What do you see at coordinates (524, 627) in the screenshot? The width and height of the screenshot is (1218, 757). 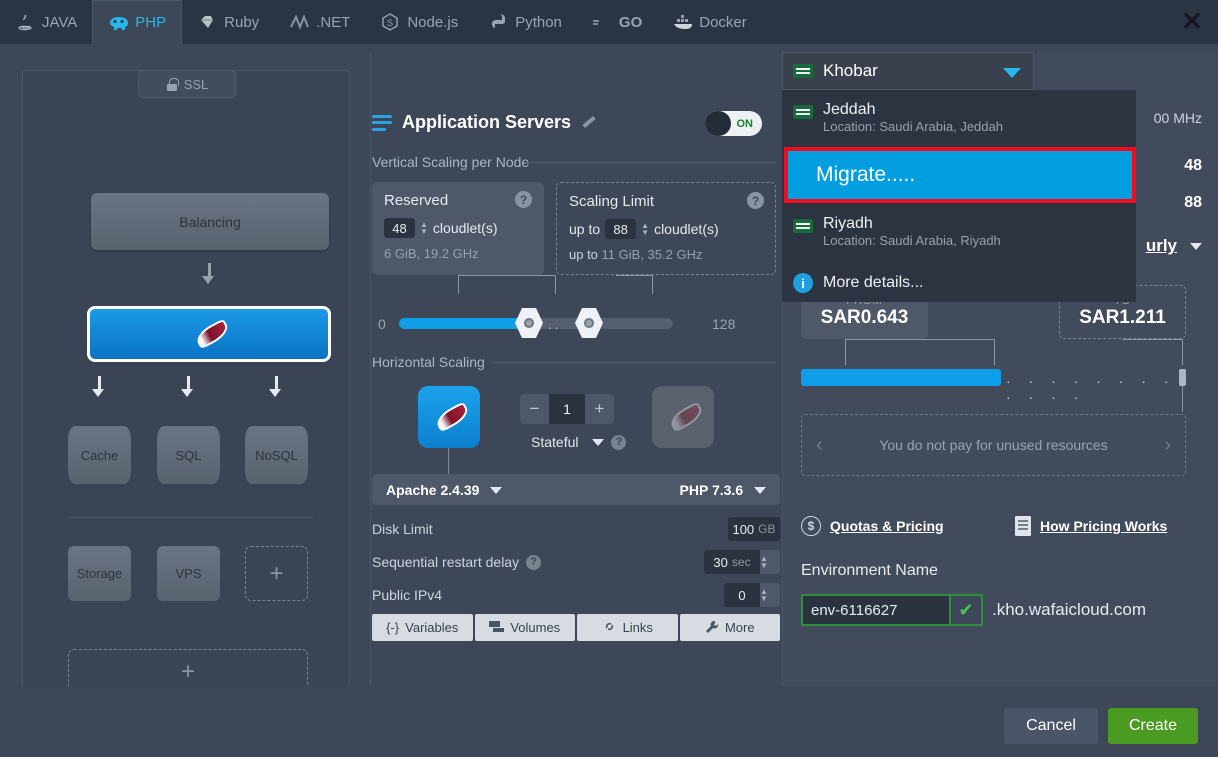 I see `volumes-button: Volumes` at bounding box center [524, 627].